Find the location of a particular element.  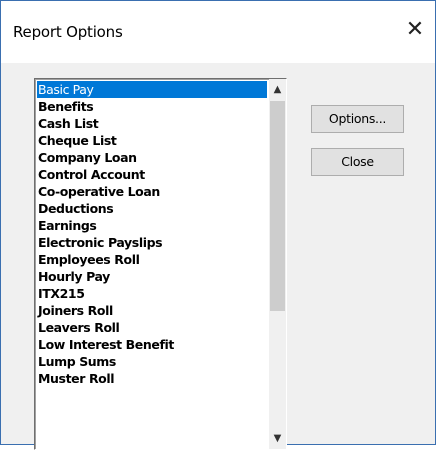

list-item: Benefits is located at coordinates (152, 106).